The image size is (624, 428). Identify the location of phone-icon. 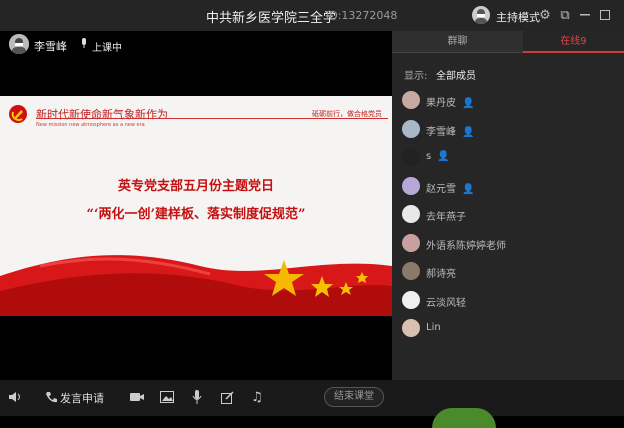
(51, 397).